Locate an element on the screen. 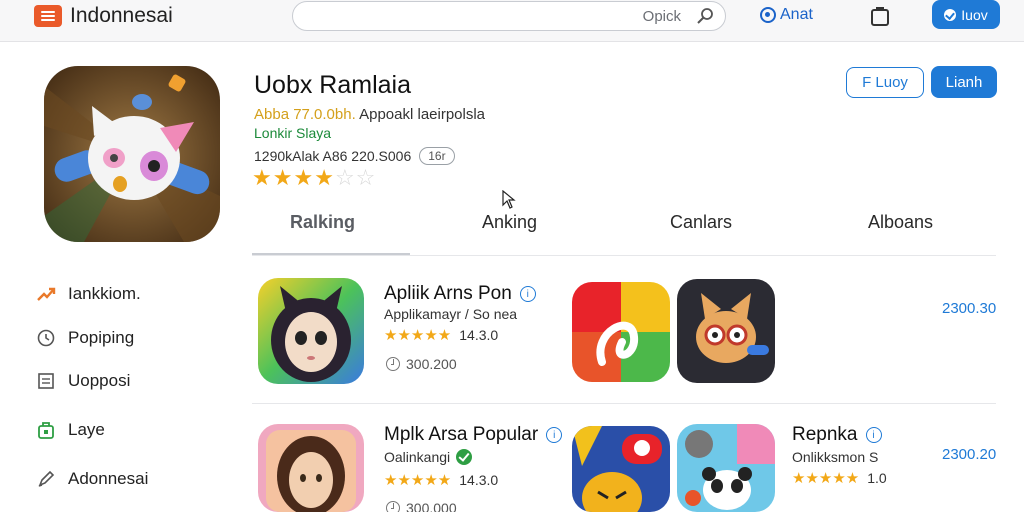  list-divider is located at coordinates (624, 403).